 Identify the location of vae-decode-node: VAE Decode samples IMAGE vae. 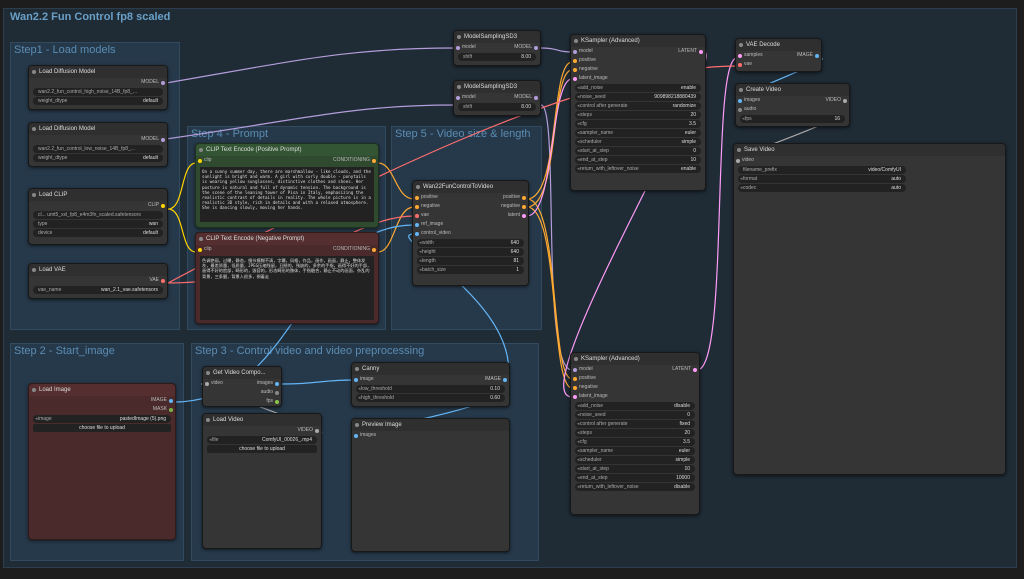
(778, 55).